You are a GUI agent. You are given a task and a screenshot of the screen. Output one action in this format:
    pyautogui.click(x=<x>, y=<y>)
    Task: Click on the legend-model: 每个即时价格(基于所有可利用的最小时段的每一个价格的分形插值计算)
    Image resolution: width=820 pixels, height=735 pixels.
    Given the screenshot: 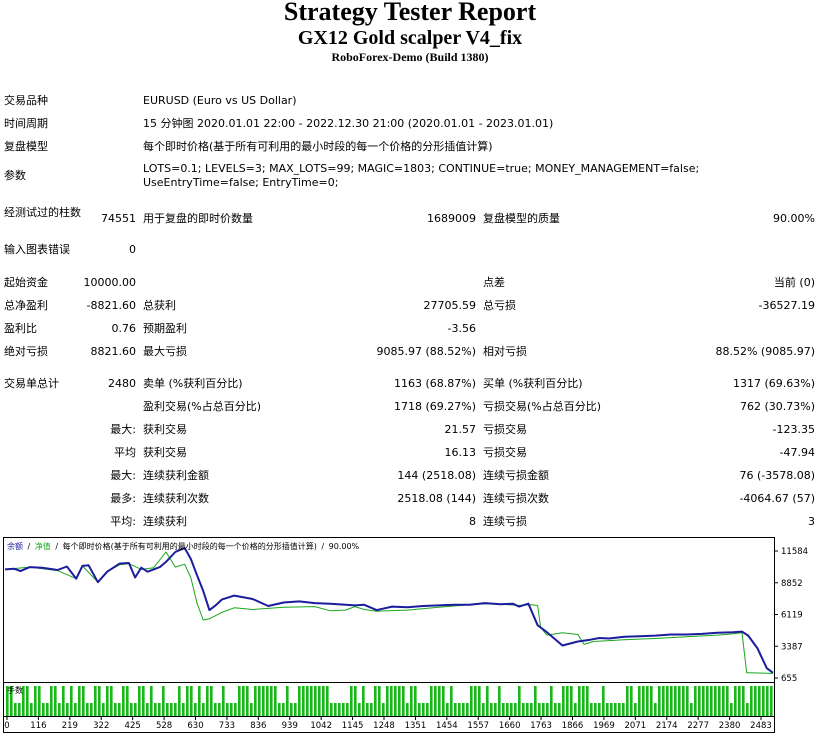 What is the action you would take?
    pyautogui.click(x=190, y=546)
    